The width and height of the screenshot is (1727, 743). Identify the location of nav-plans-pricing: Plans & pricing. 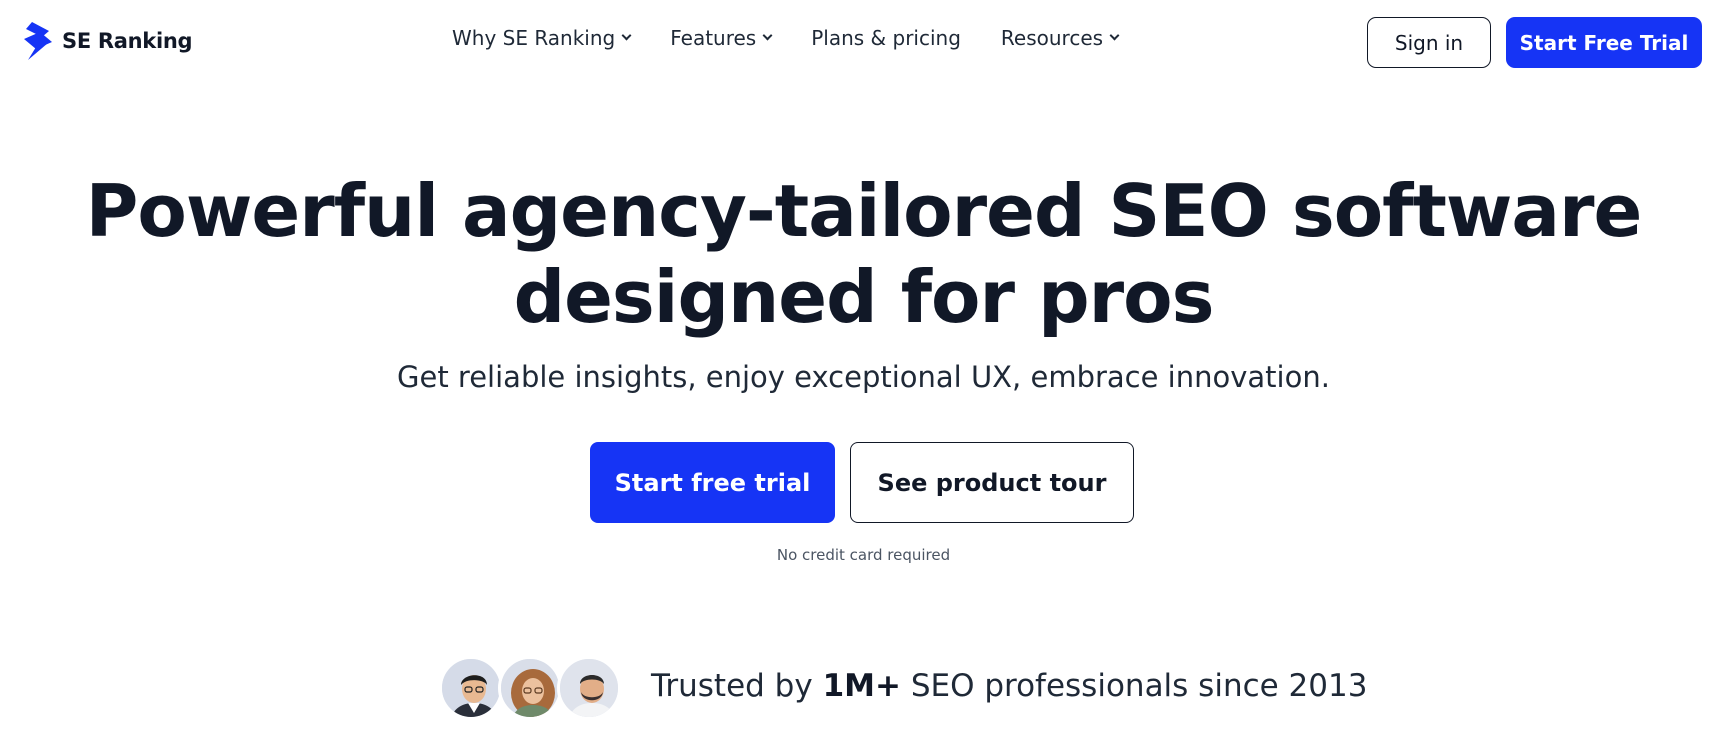
(886, 38).